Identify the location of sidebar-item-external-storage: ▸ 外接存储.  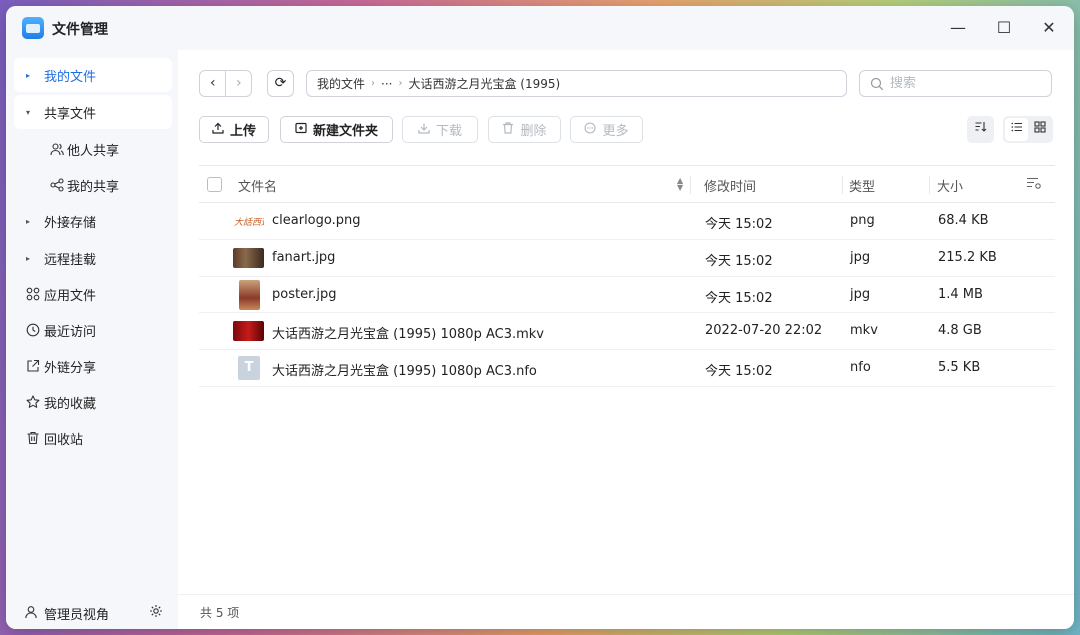
(93, 221).